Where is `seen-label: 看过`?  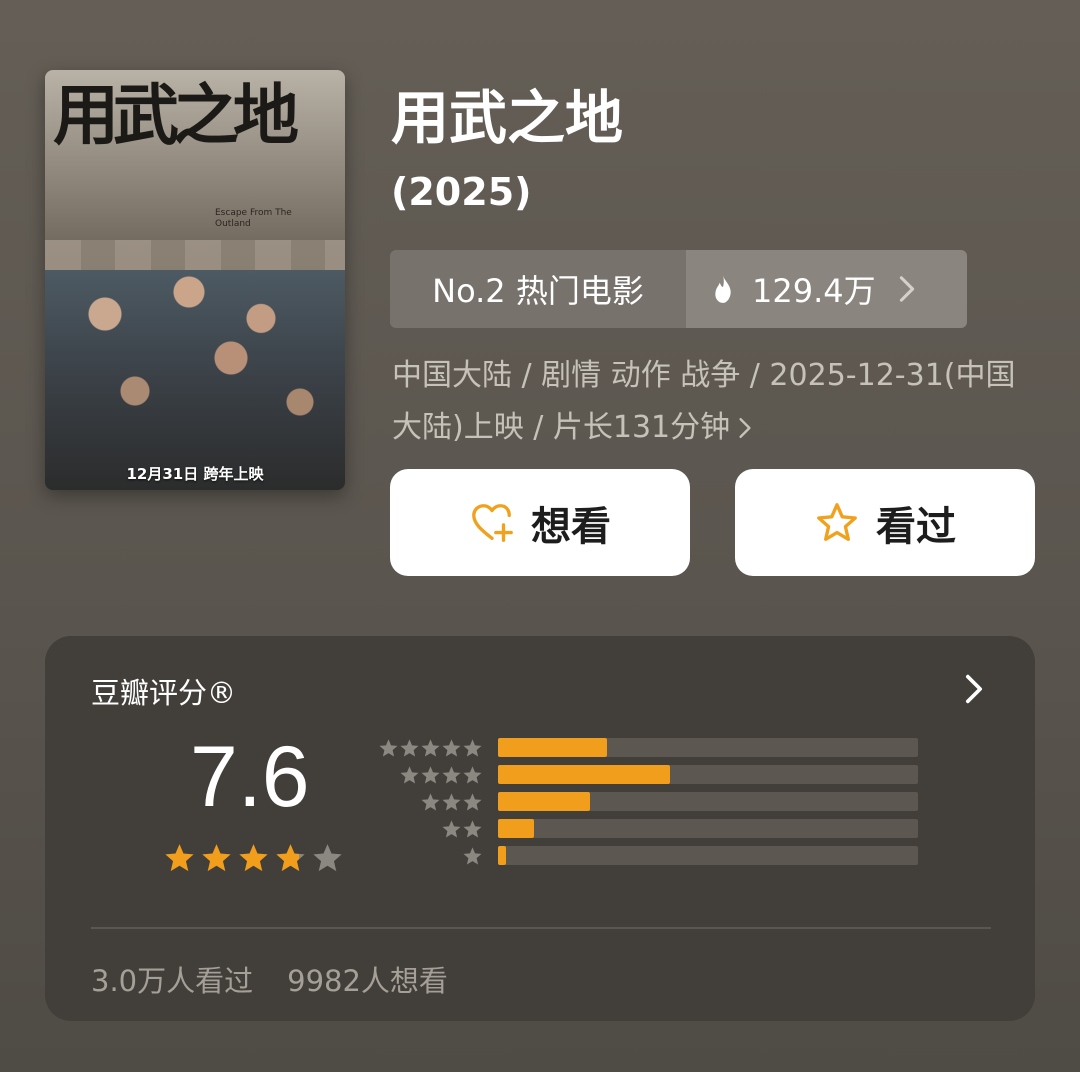 seen-label: 看过 is located at coordinates (916, 526).